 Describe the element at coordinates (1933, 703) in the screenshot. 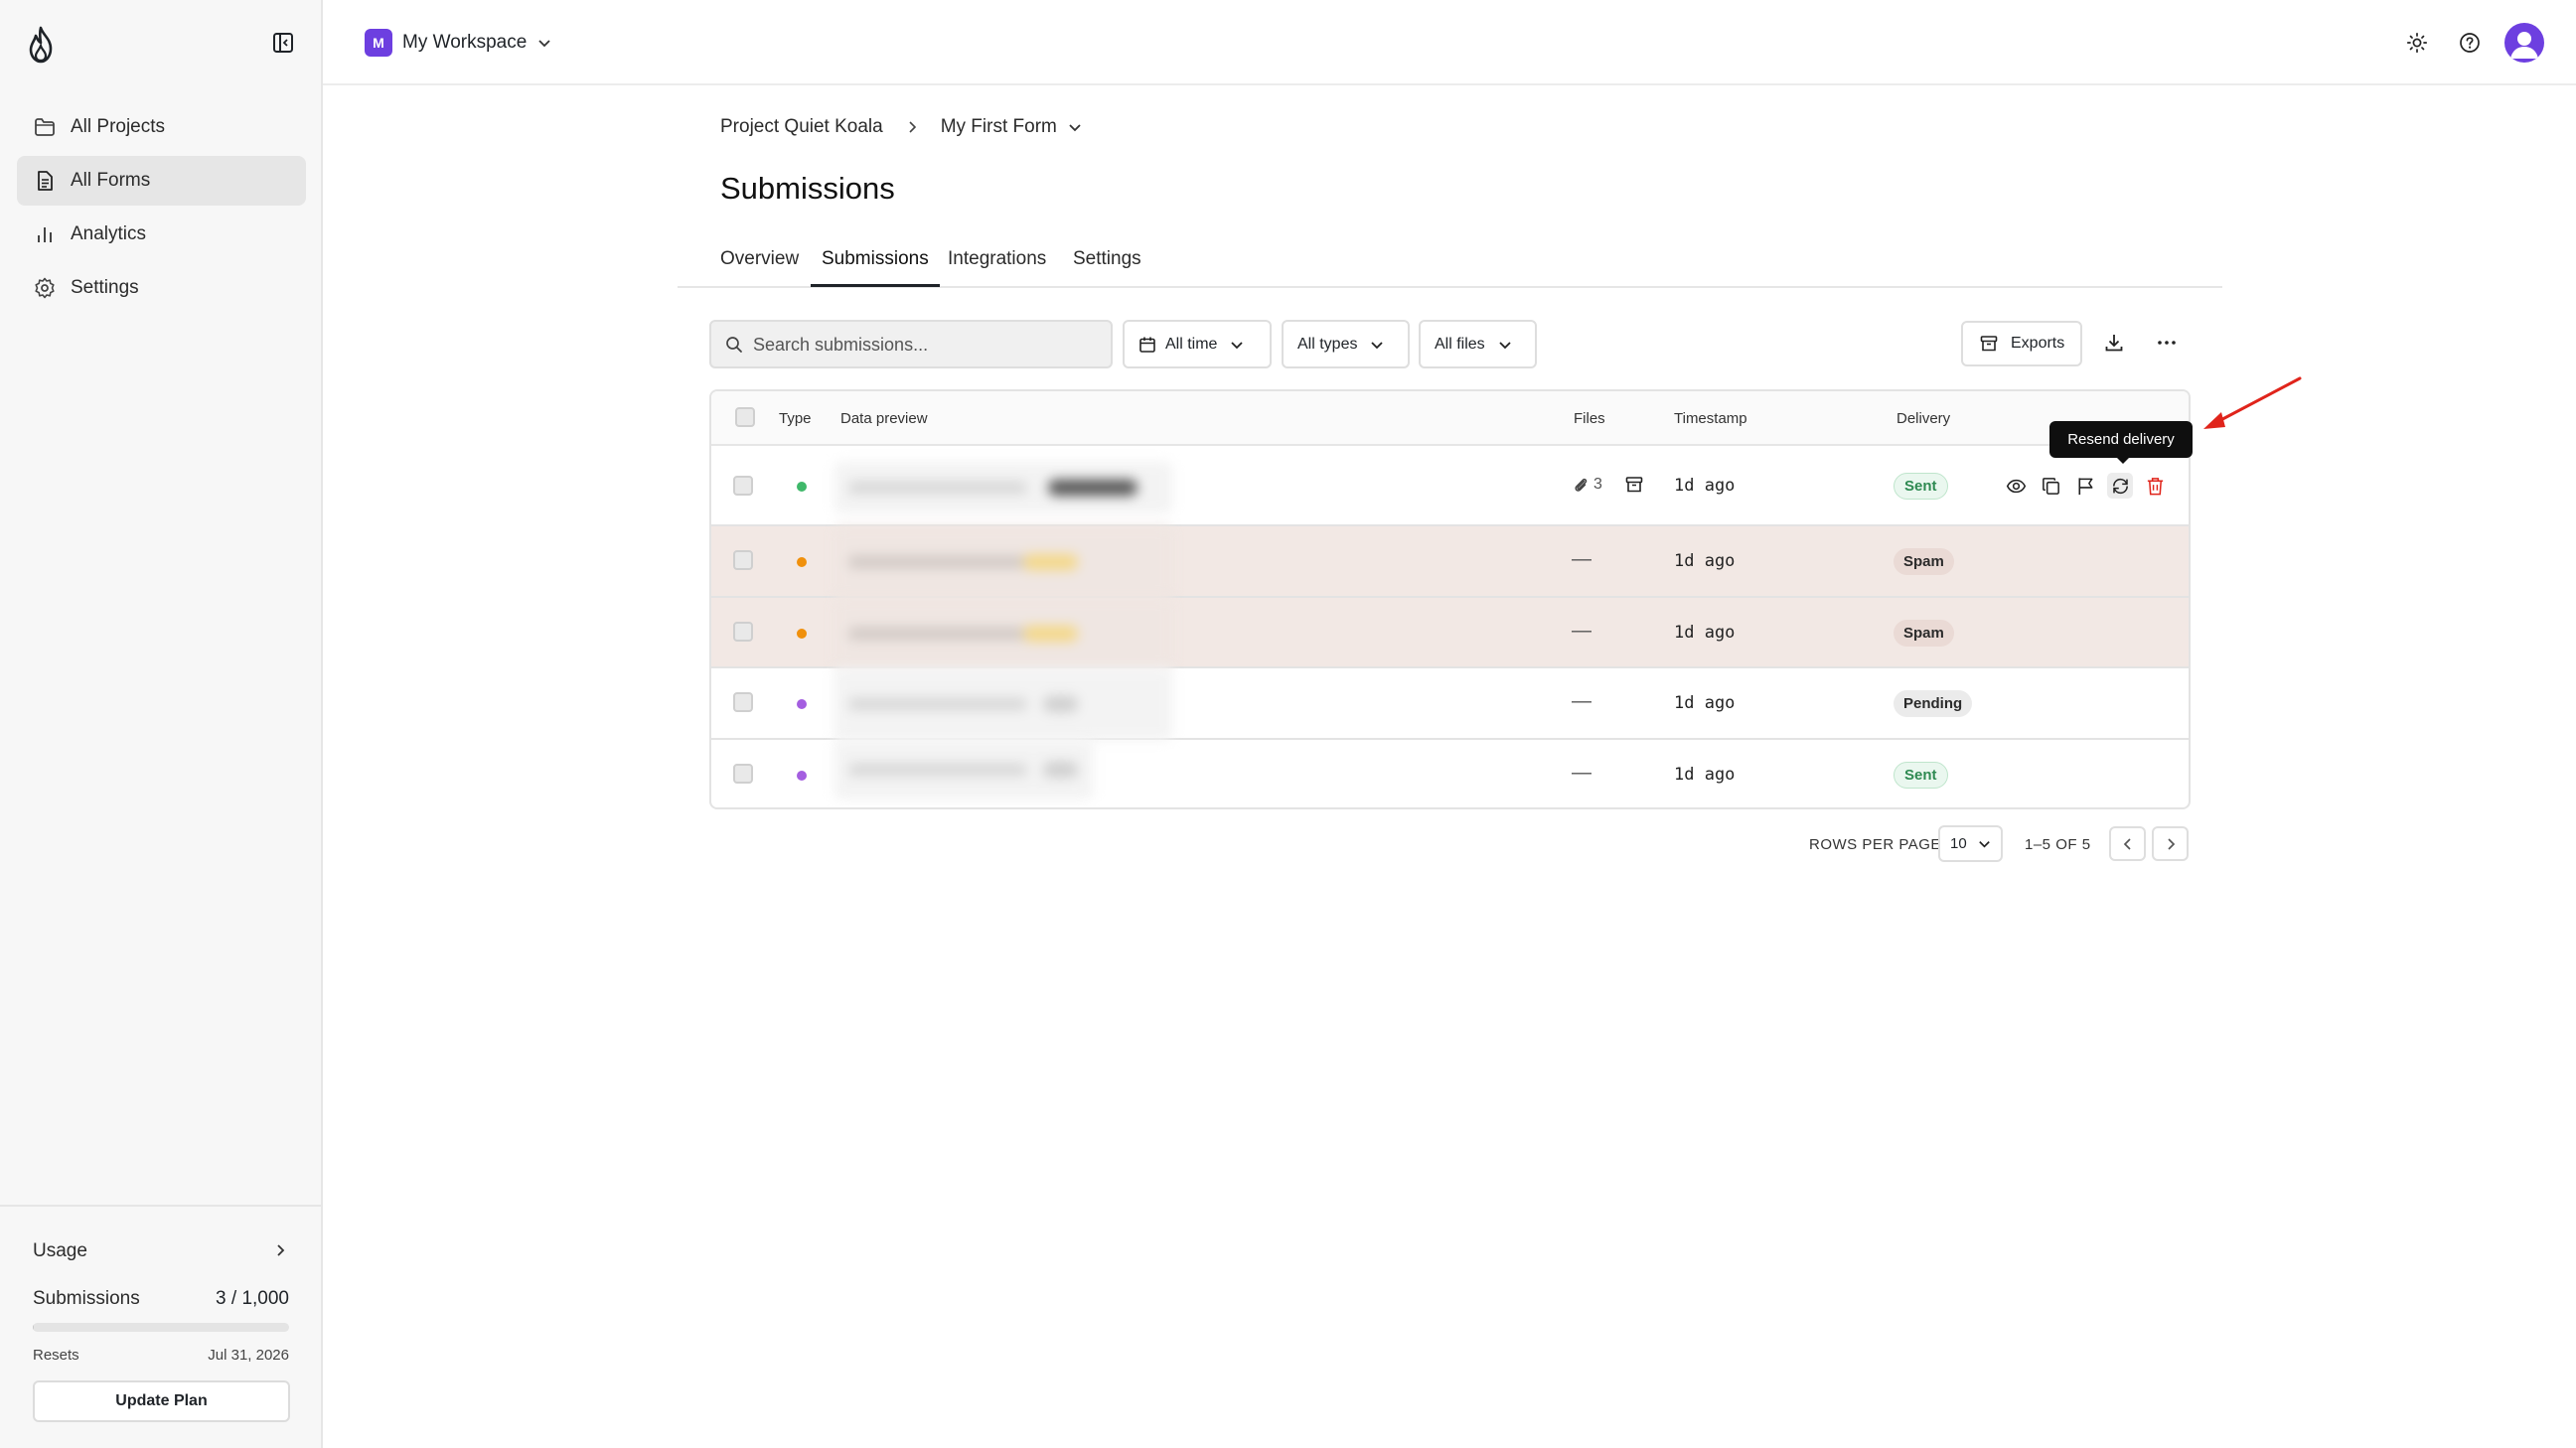

I see `delivery-status-badge: Pending` at that location.